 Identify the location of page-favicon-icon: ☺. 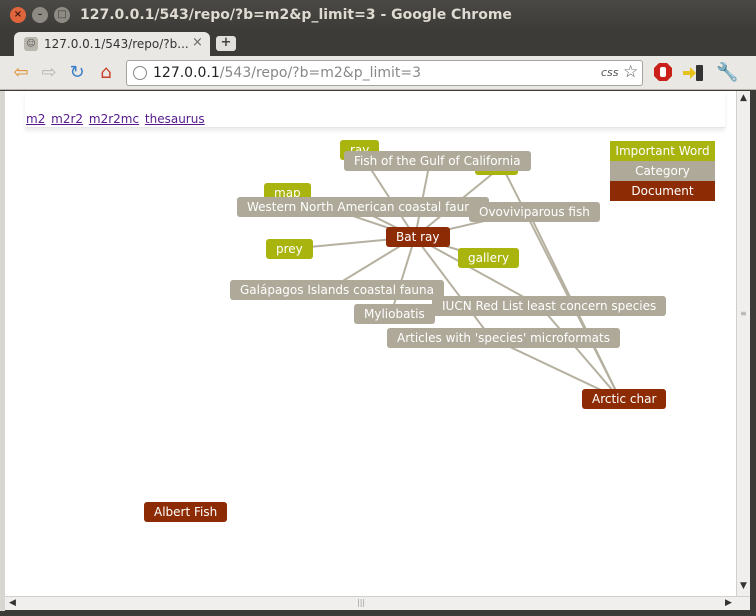
(31, 44).